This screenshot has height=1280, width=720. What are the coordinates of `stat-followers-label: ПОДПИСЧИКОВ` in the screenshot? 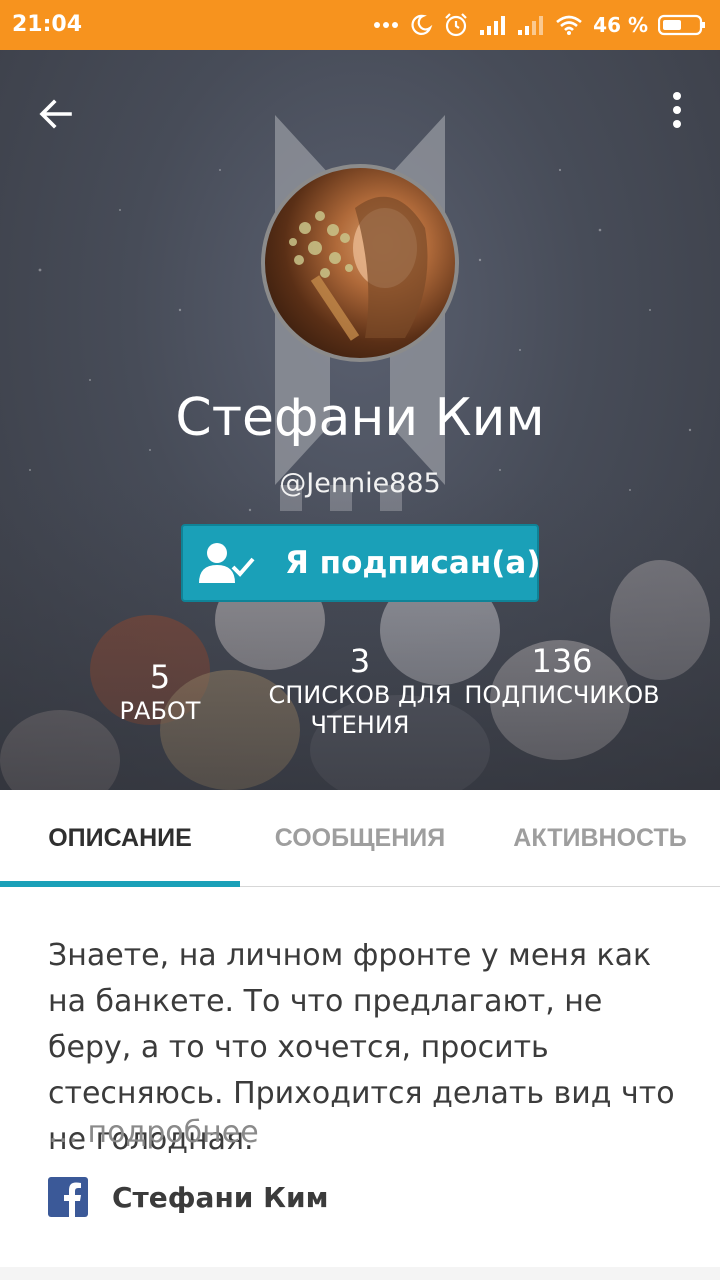 It's located at (562, 695).